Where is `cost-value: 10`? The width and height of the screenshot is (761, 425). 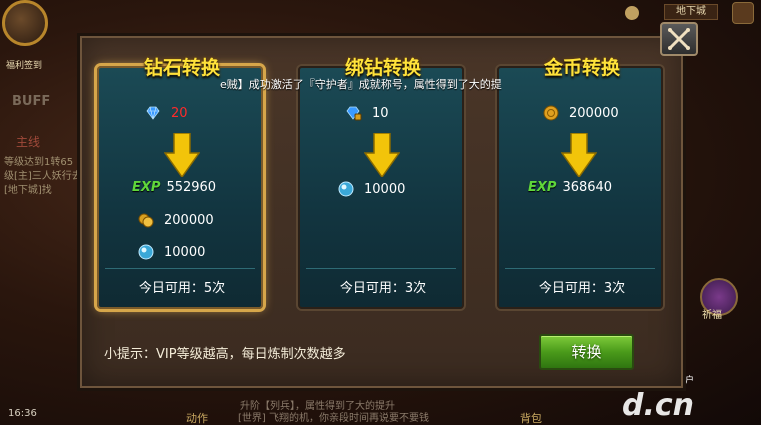
cost-value: 10 is located at coordinates (380, 113).